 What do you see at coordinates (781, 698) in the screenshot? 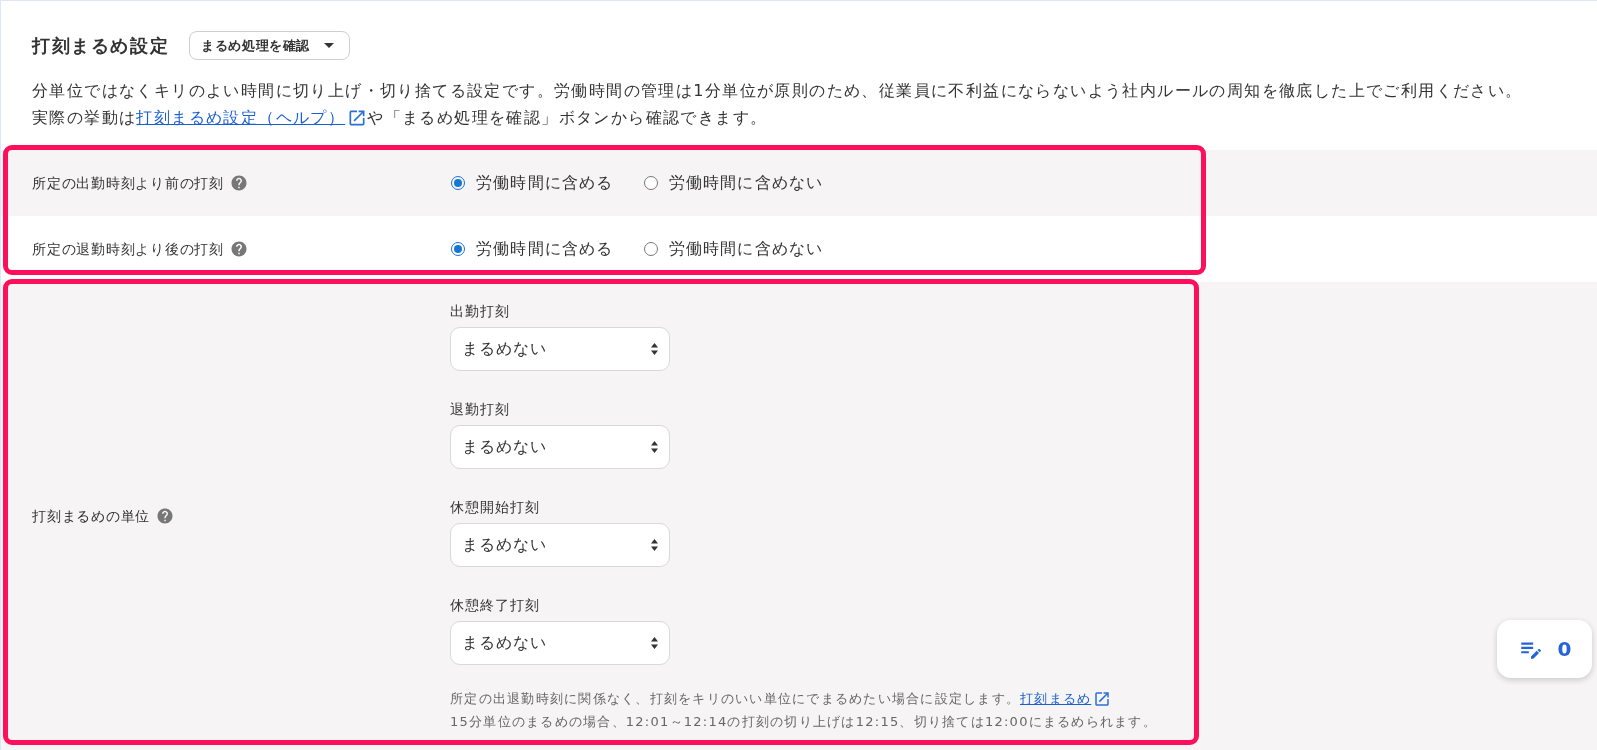
I see `help-text: 所定の出退勤時刻に関係なく、打刻をキリのいい単位にでまるめたい場合に設定します。打刻まるめ` at bounding box center [781, 698].